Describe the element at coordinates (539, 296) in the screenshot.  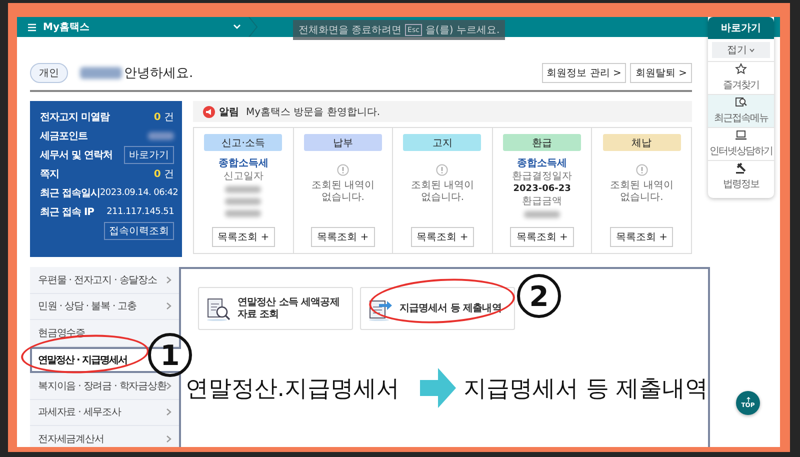
I see `step-number: 2` at that location.